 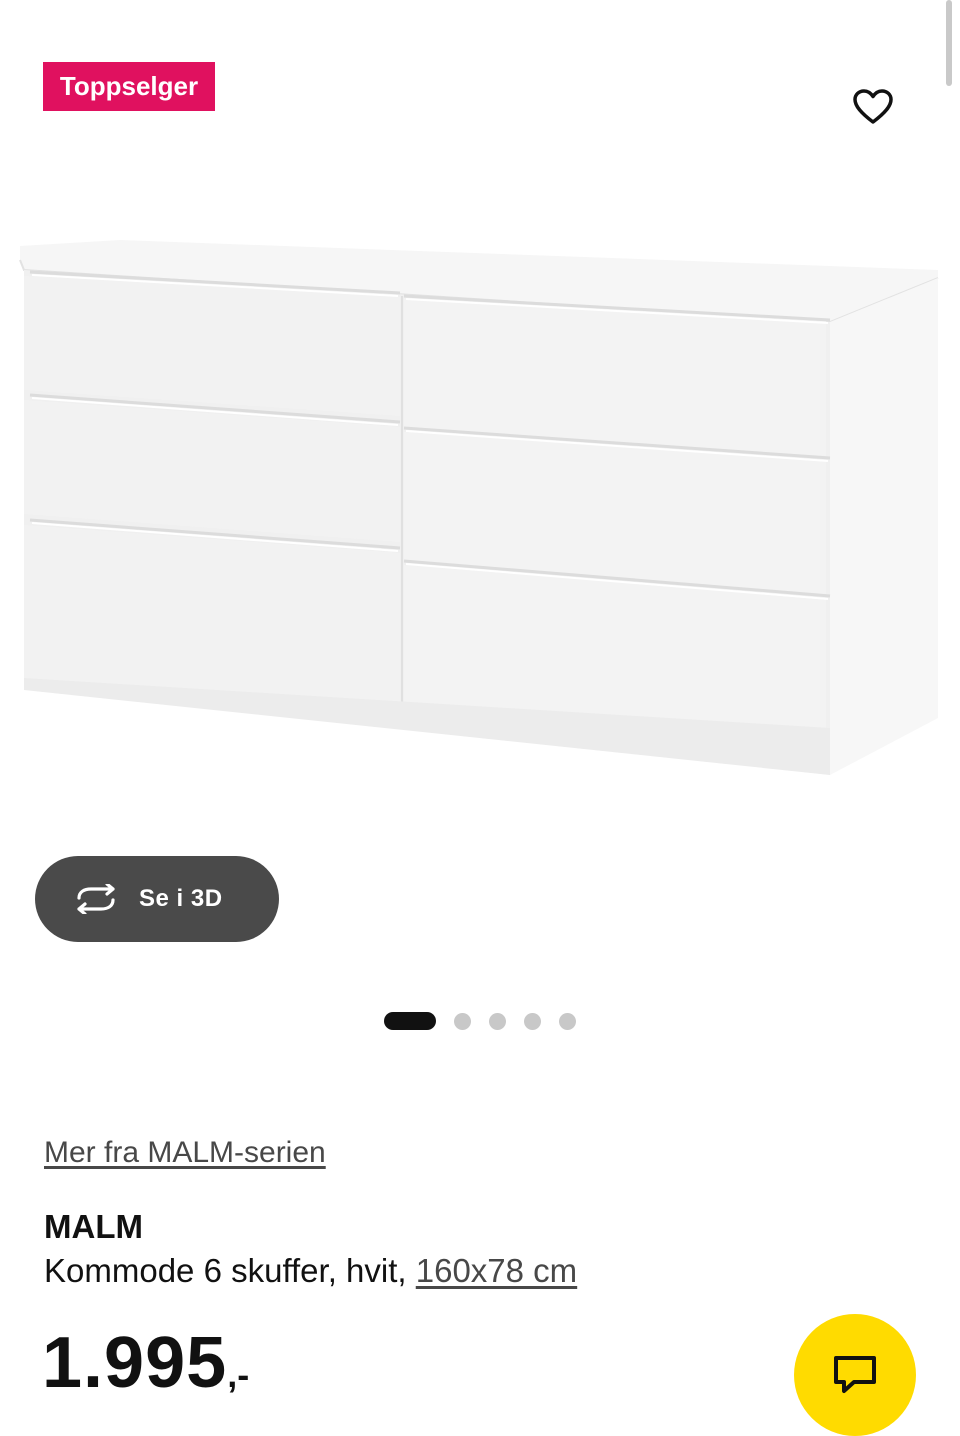 I want to click on heart-outline-icon, so click(x=873, y=106).